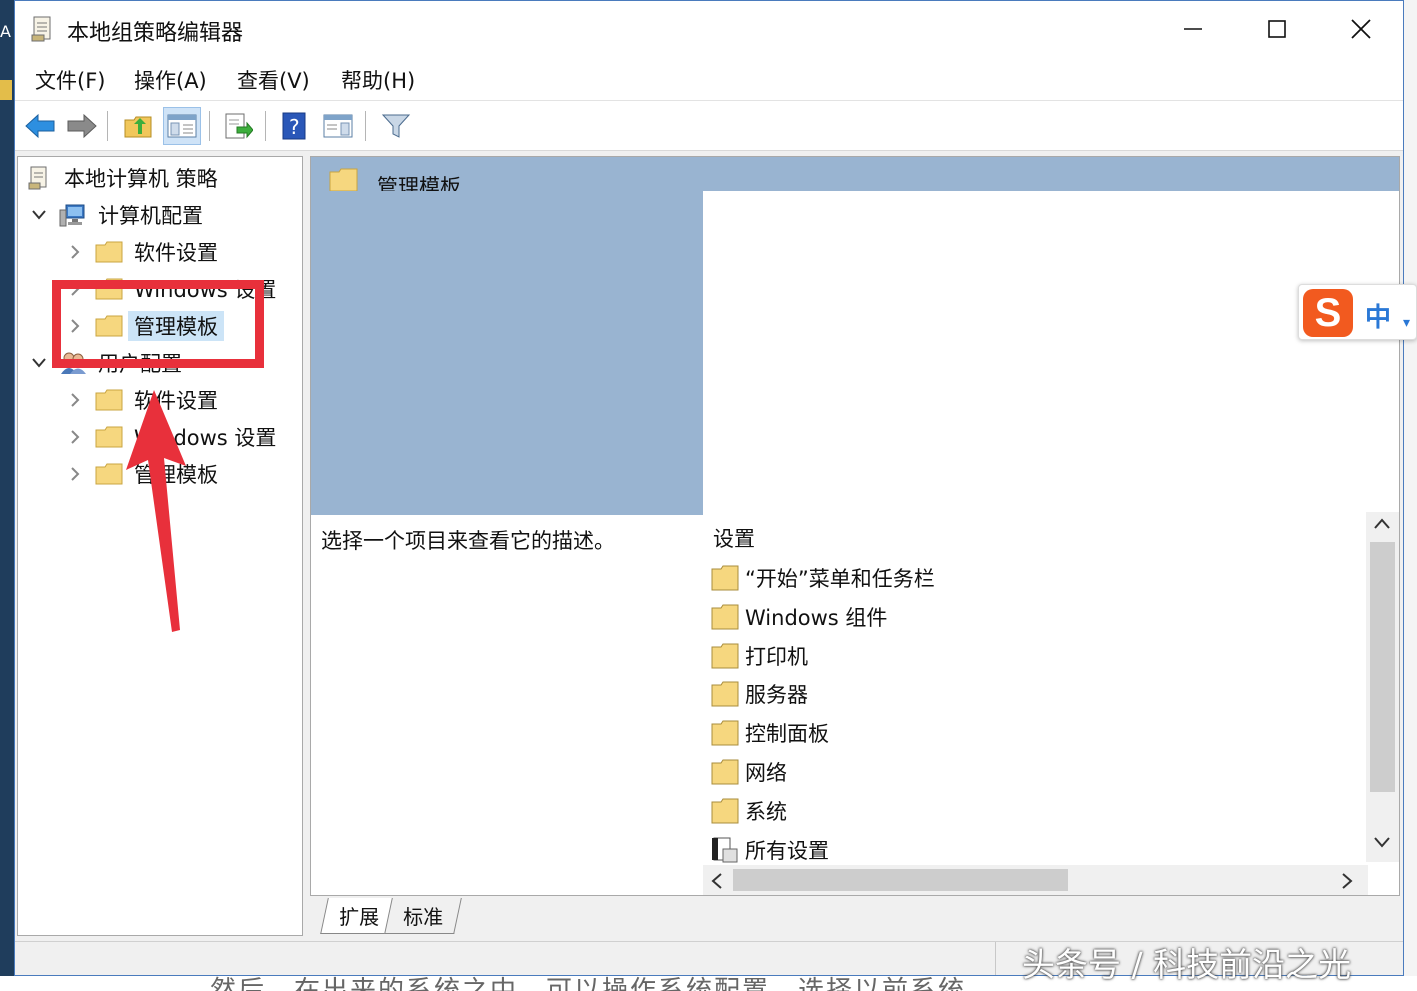 The width and height of the screenshot is (1417, 991). What do you see at coordinates (776, 657) in the screenshot?
I see `list-item-label: 打印机` at bounding box center [776, 657].